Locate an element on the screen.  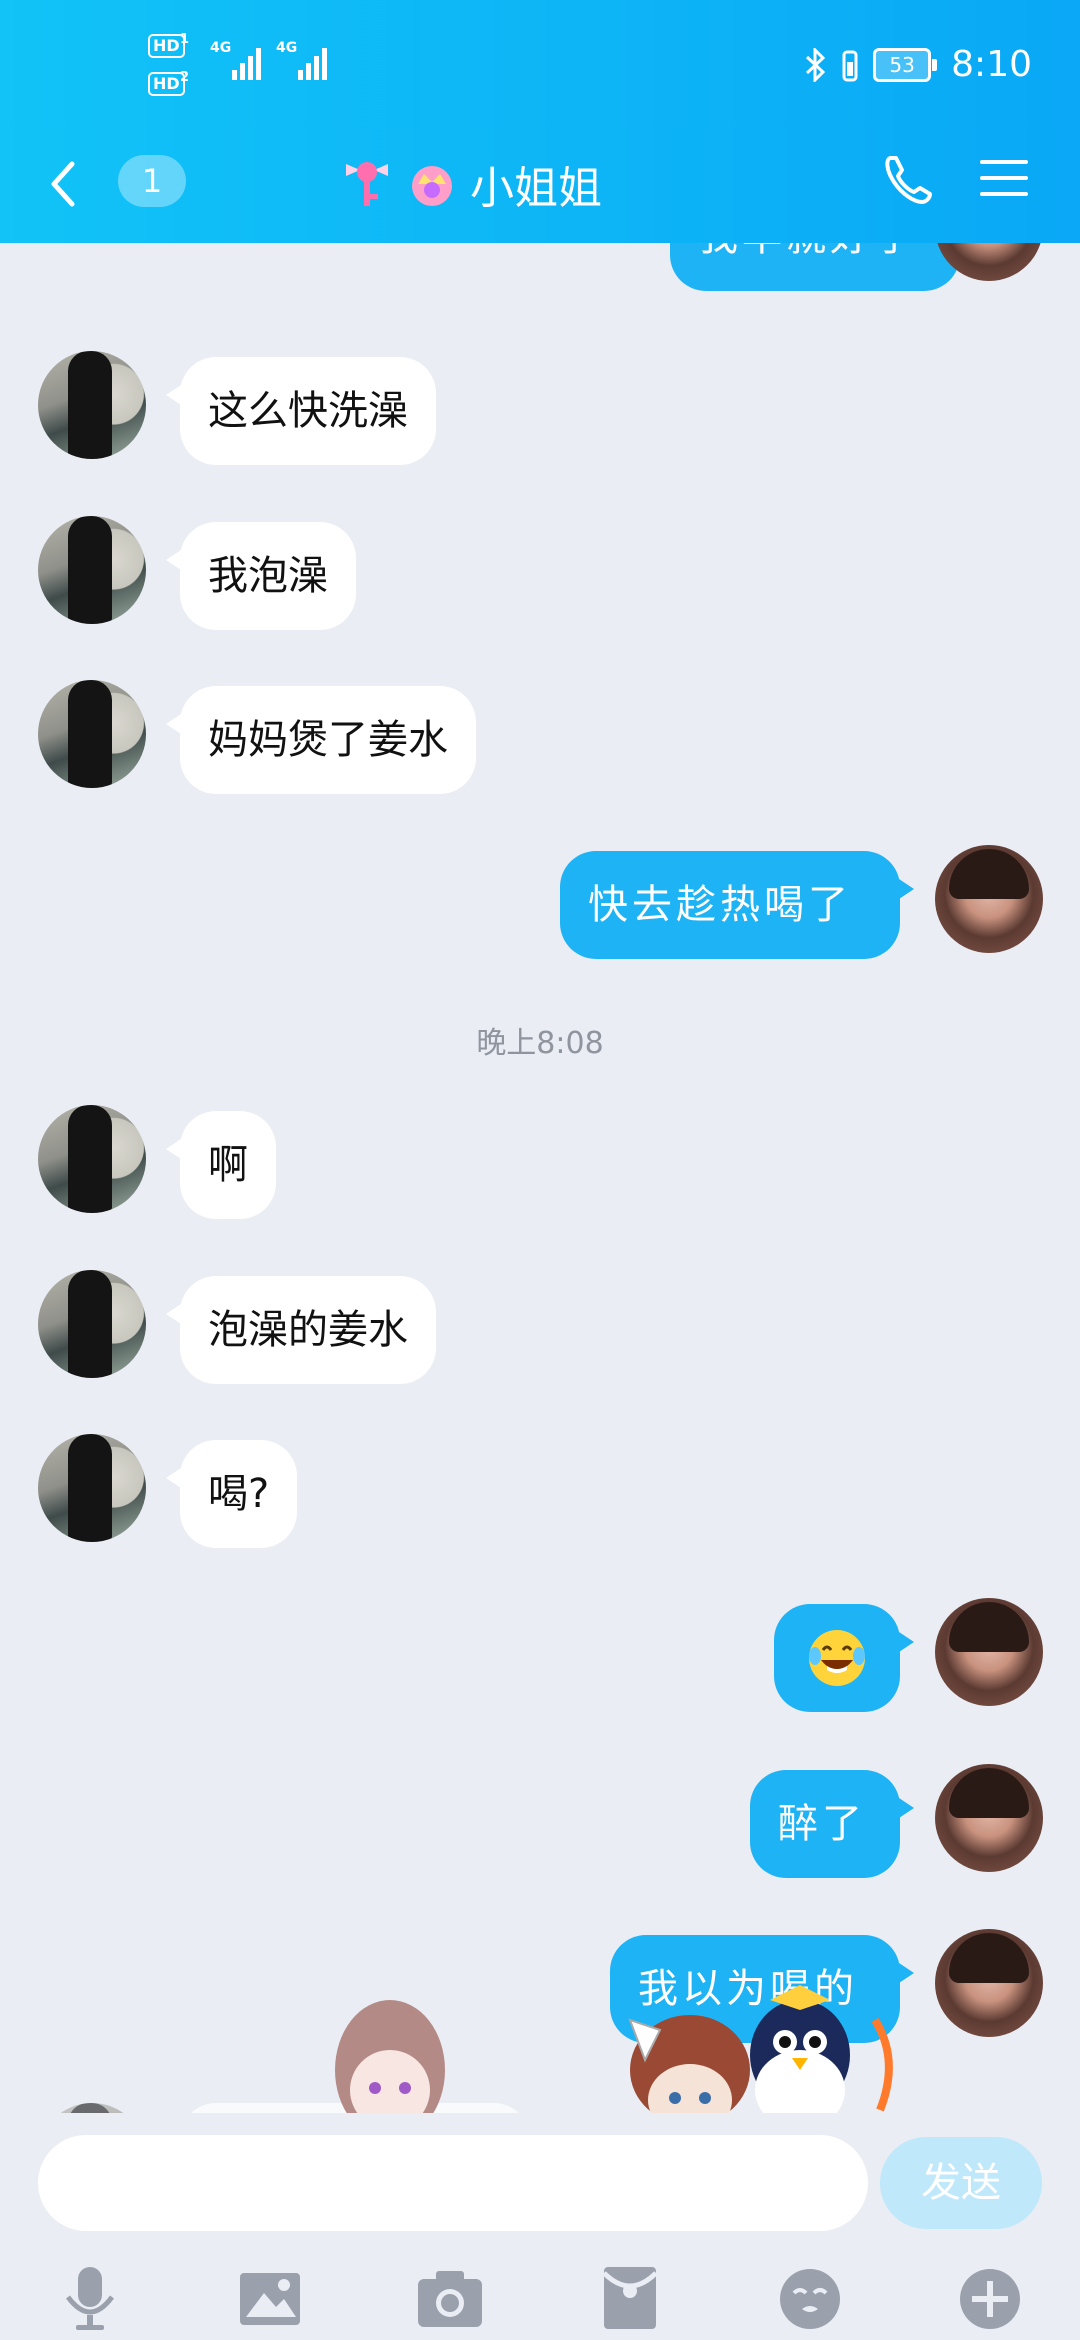
message-timestamp: 晚上8:08 is located at coordinates (540, 1043).